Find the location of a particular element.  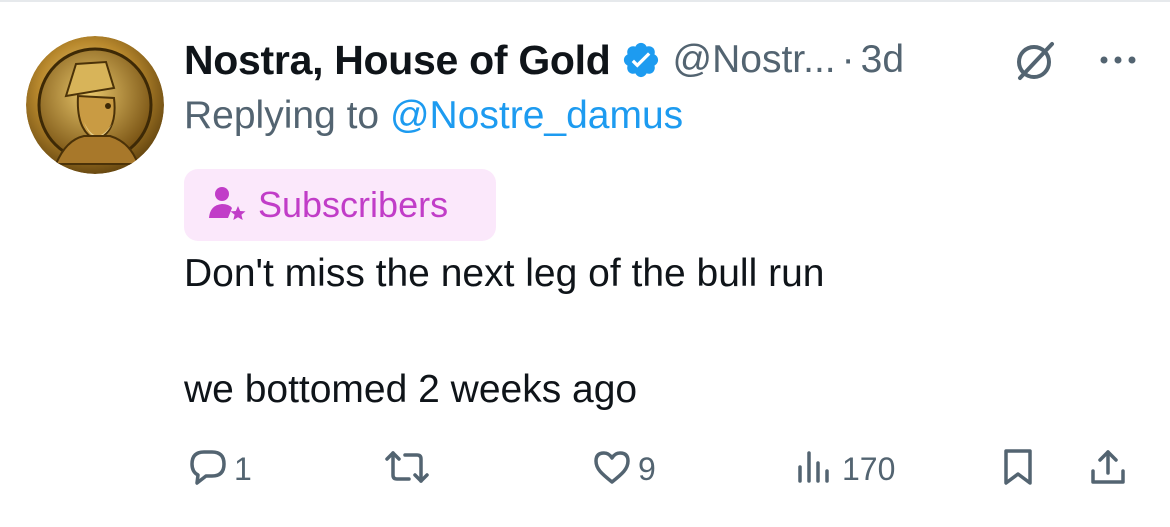

more-icon is located at coordinates (1118, 60).